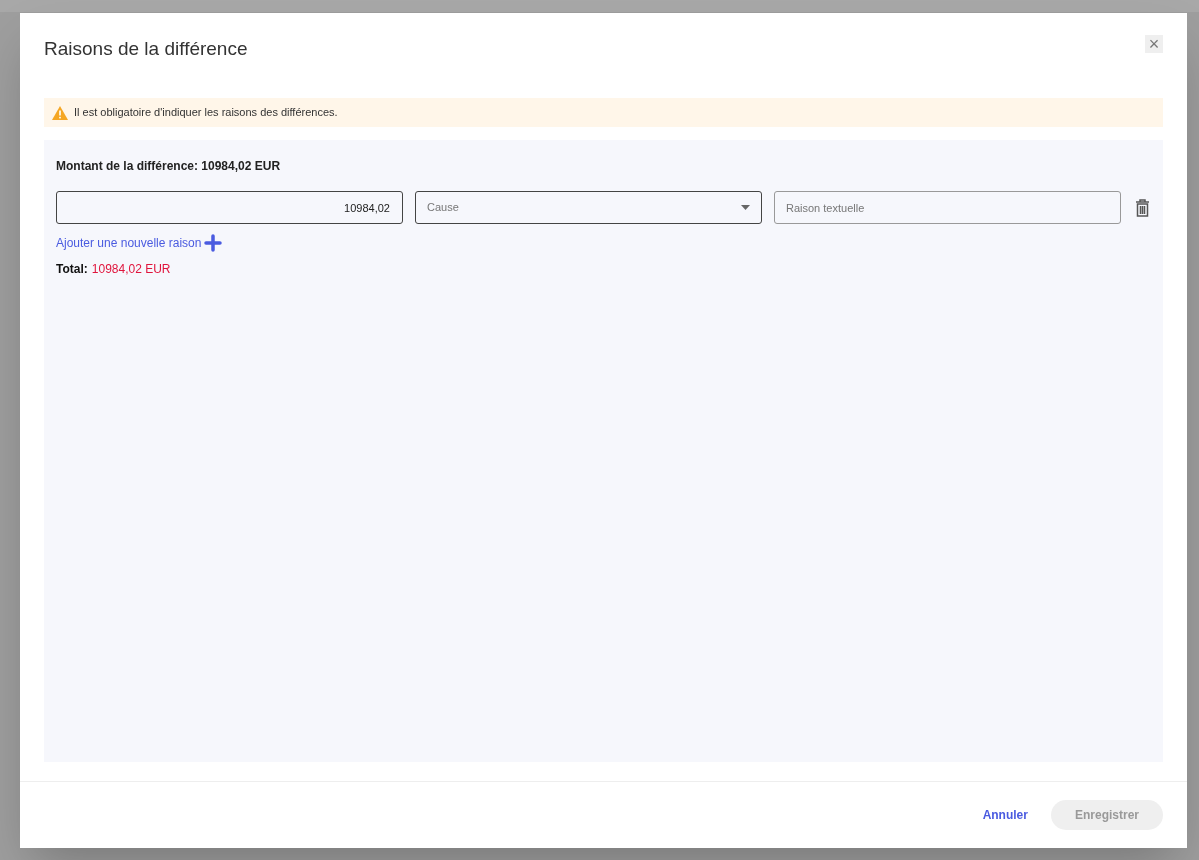  Describe the element at coordinates (139, 243) in the screenshot. I see `add-reason-link: Ajouter une nouvelle raison` at that location.